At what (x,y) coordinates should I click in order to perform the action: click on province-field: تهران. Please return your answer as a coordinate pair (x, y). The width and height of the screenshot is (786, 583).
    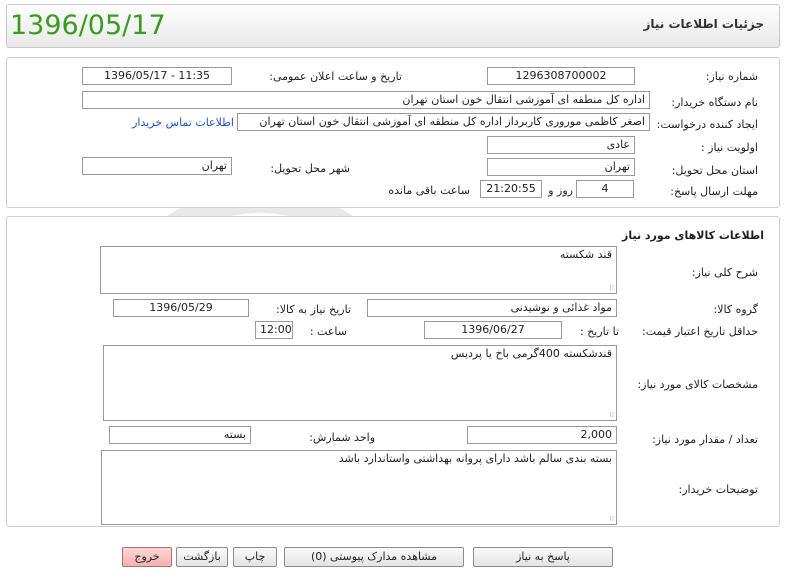
    Looking at the image, I should click on (561, 167).